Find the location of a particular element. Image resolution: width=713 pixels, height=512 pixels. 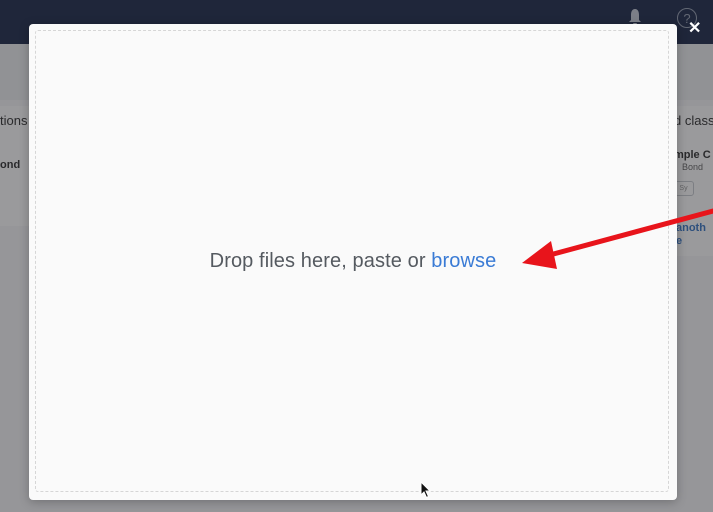

browse-link: browse is located at coordinates (463, 261).